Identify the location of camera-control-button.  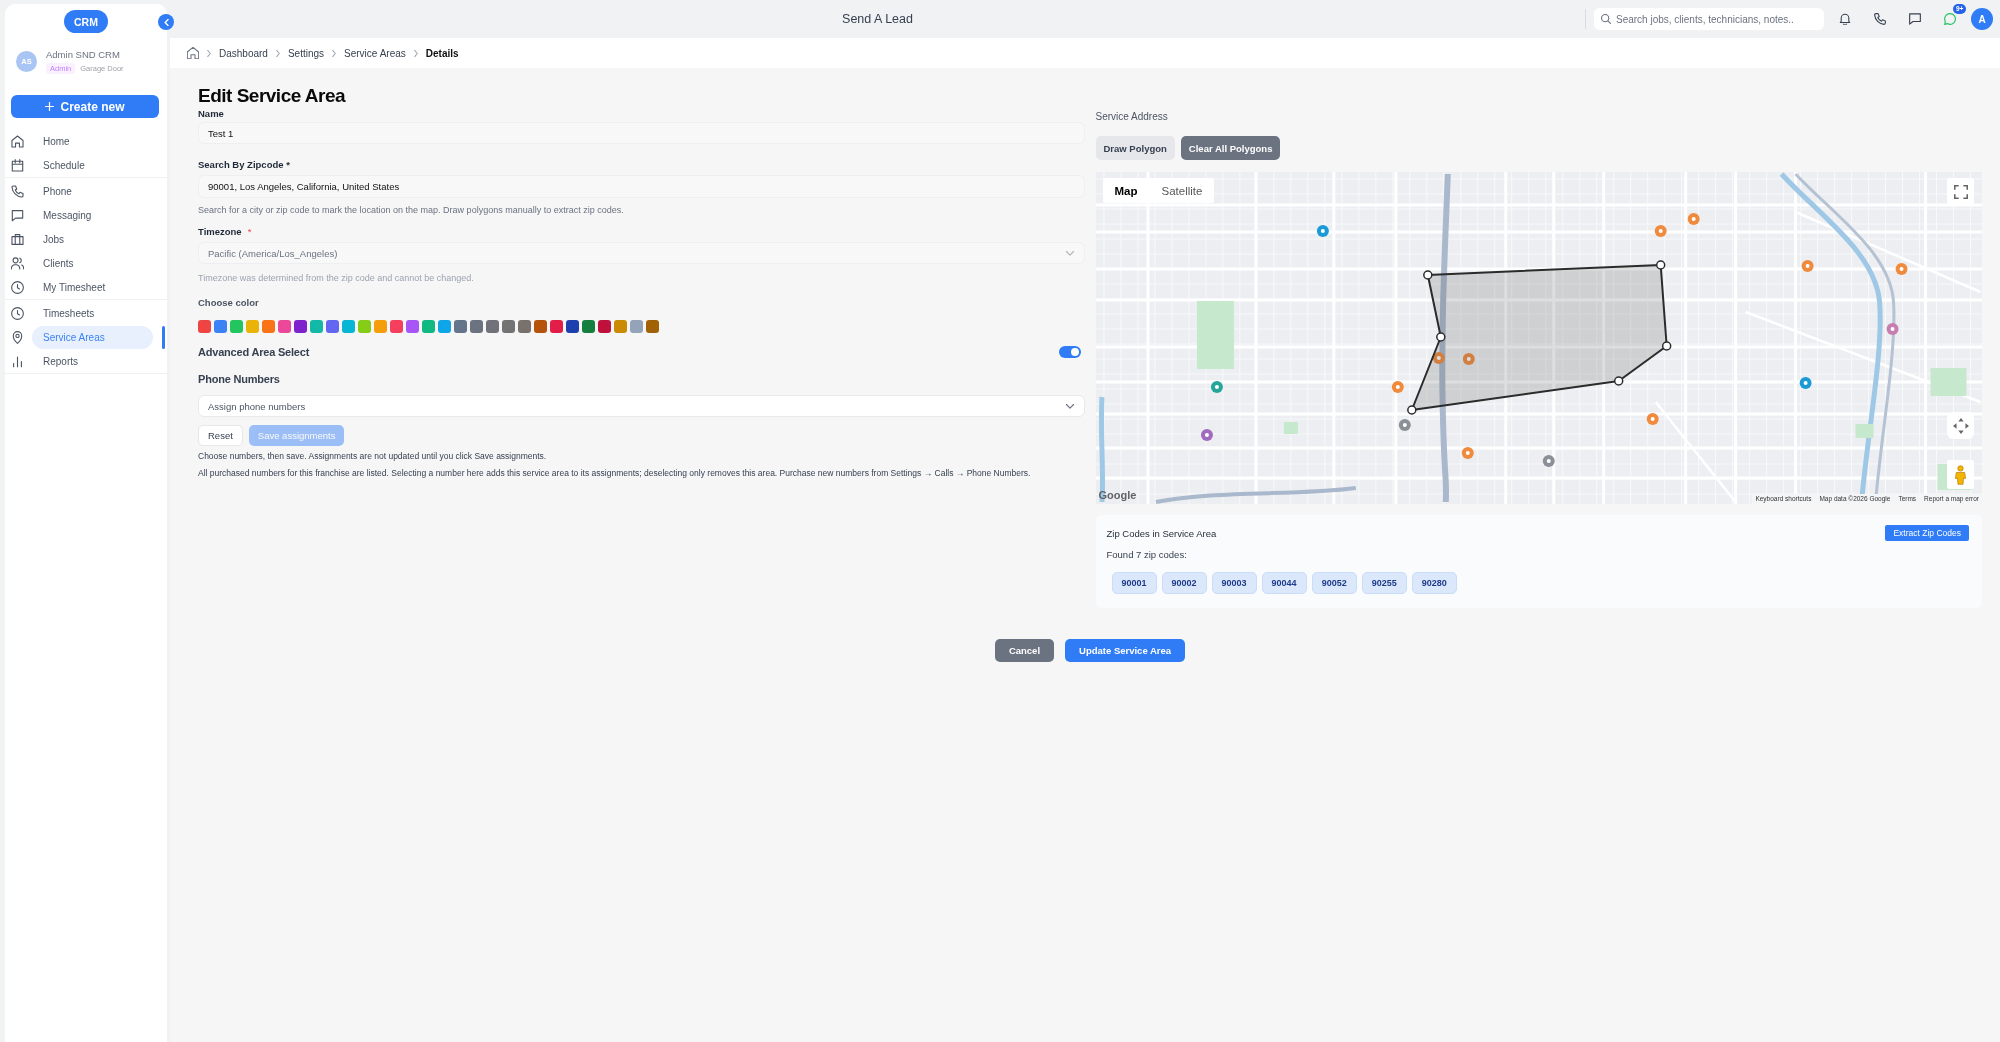
(1960, 425).